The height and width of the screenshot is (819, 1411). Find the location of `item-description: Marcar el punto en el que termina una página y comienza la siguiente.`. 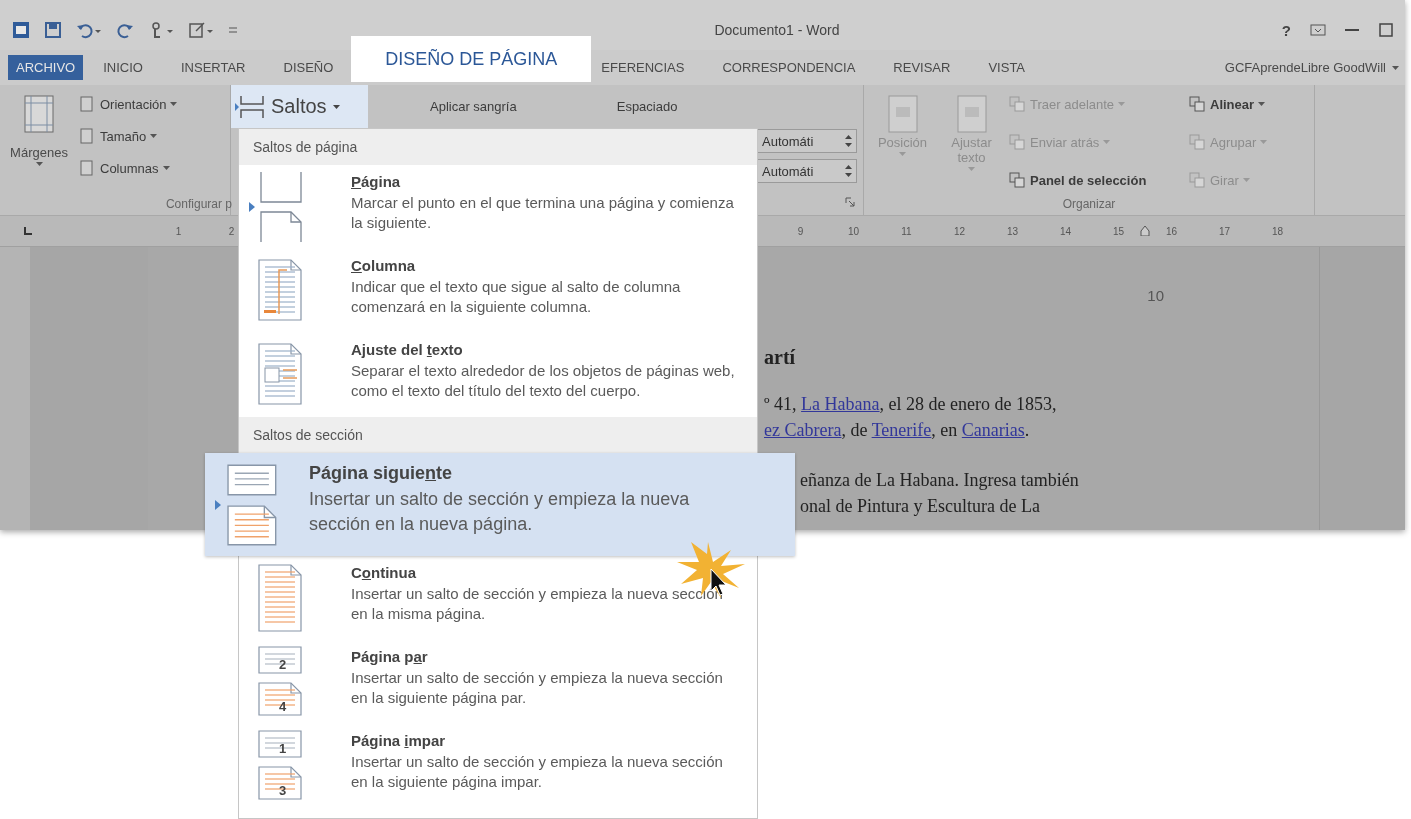

item-description: Marcar el punto en el que termina una página y comienza la siguiente. is located at coordinates (543, 213).